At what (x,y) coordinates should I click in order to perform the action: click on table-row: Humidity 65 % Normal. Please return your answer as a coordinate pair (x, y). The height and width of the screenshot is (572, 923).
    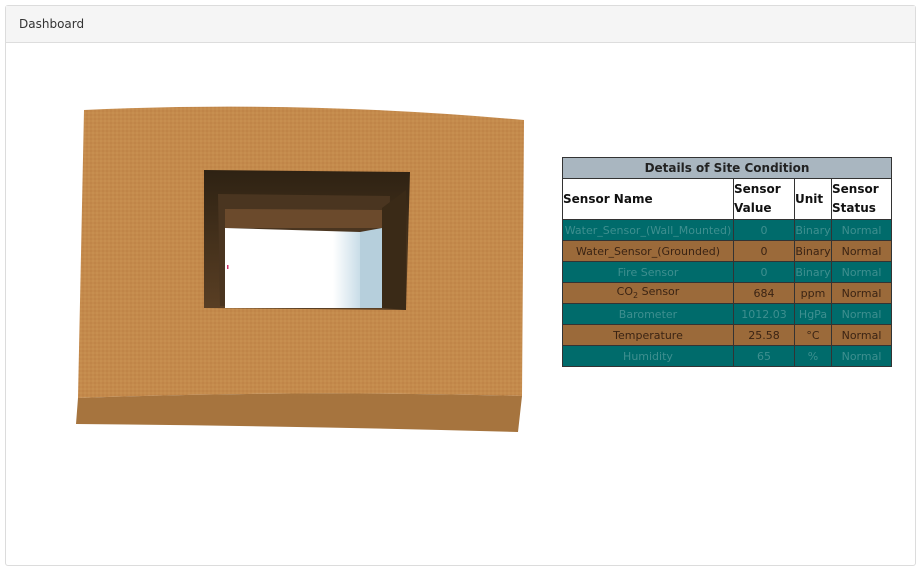
    Looking at the image, I should click on (727, 356).